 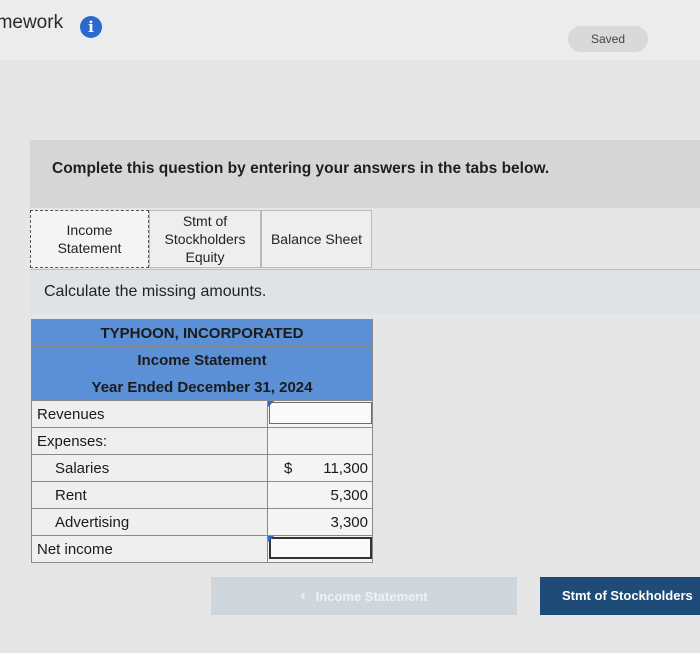 I want to click on next-tab-label: Stmt of Stockholders, so click(x=627, y=595).